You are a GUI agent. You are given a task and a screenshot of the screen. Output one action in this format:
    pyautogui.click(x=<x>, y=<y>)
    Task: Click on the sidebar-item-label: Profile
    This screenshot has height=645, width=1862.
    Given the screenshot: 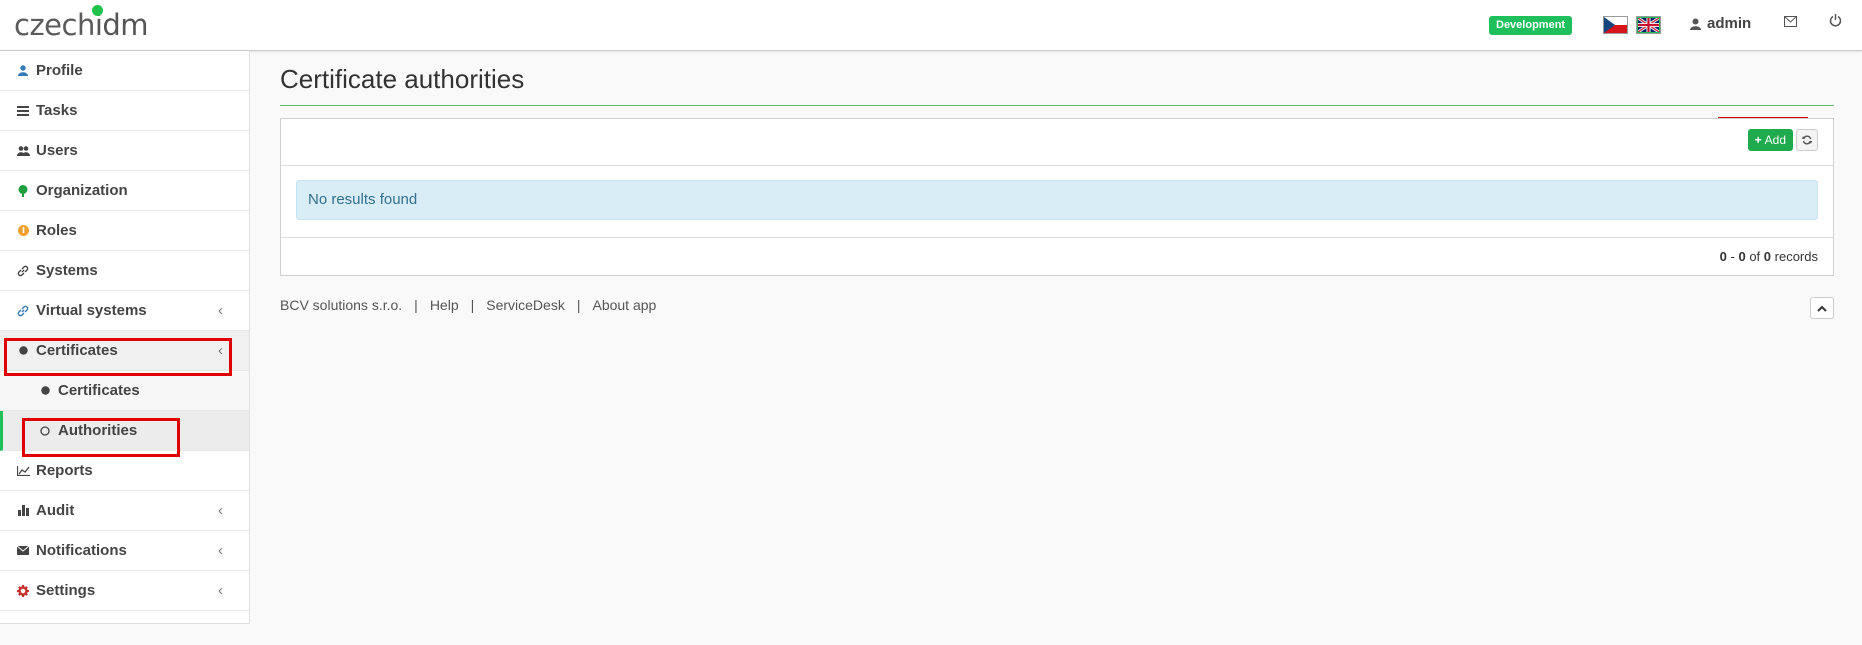 What is the action you would take?
    pyautogui.click(x=59, y=70)
    